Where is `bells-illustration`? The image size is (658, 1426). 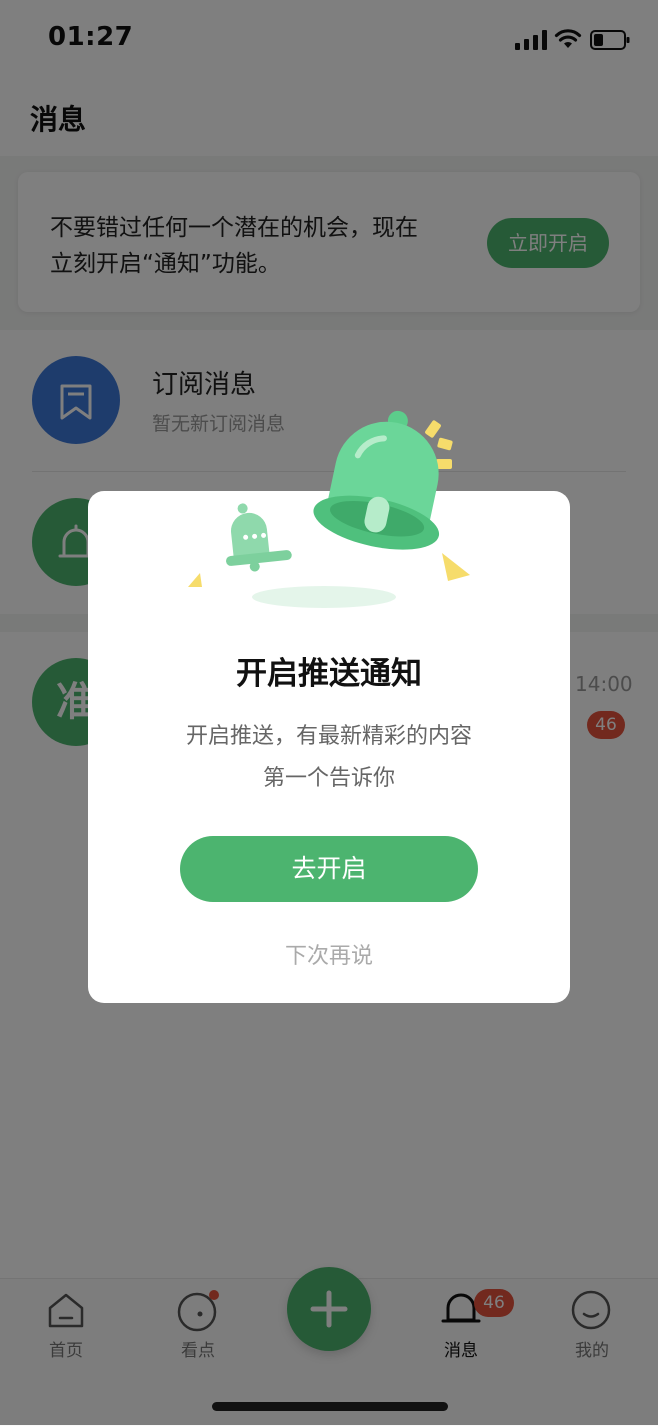
bells-illustration is located at coordinates (329, 509).